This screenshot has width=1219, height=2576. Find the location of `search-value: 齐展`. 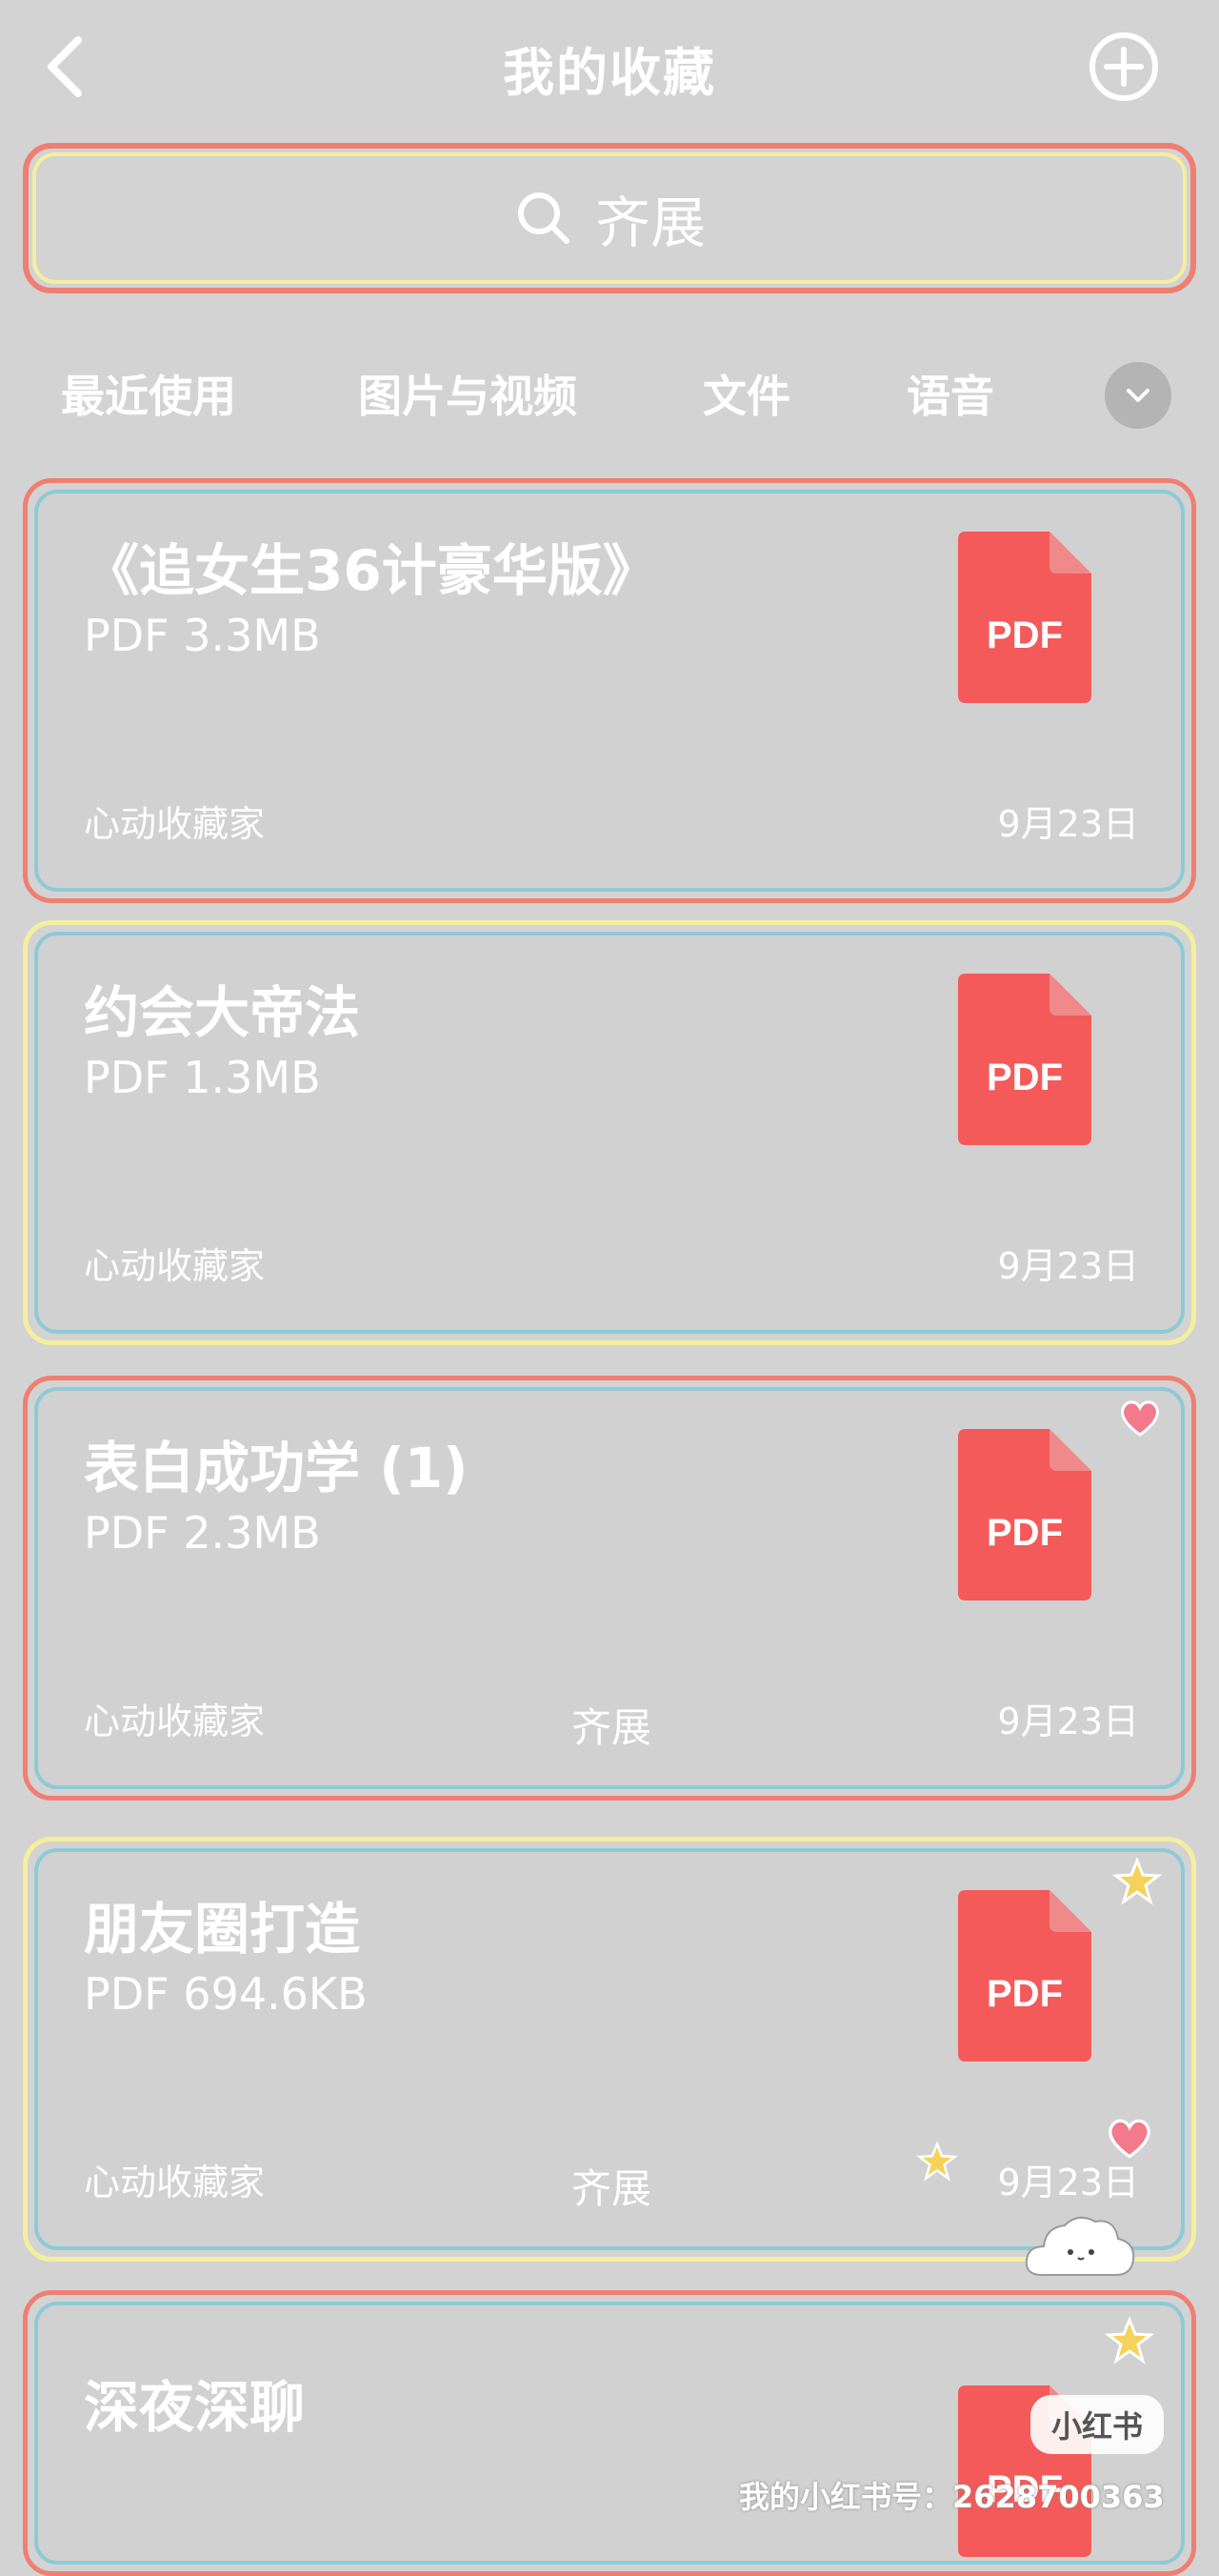

search-value: 齐展 is located at coordinates (650, 223).